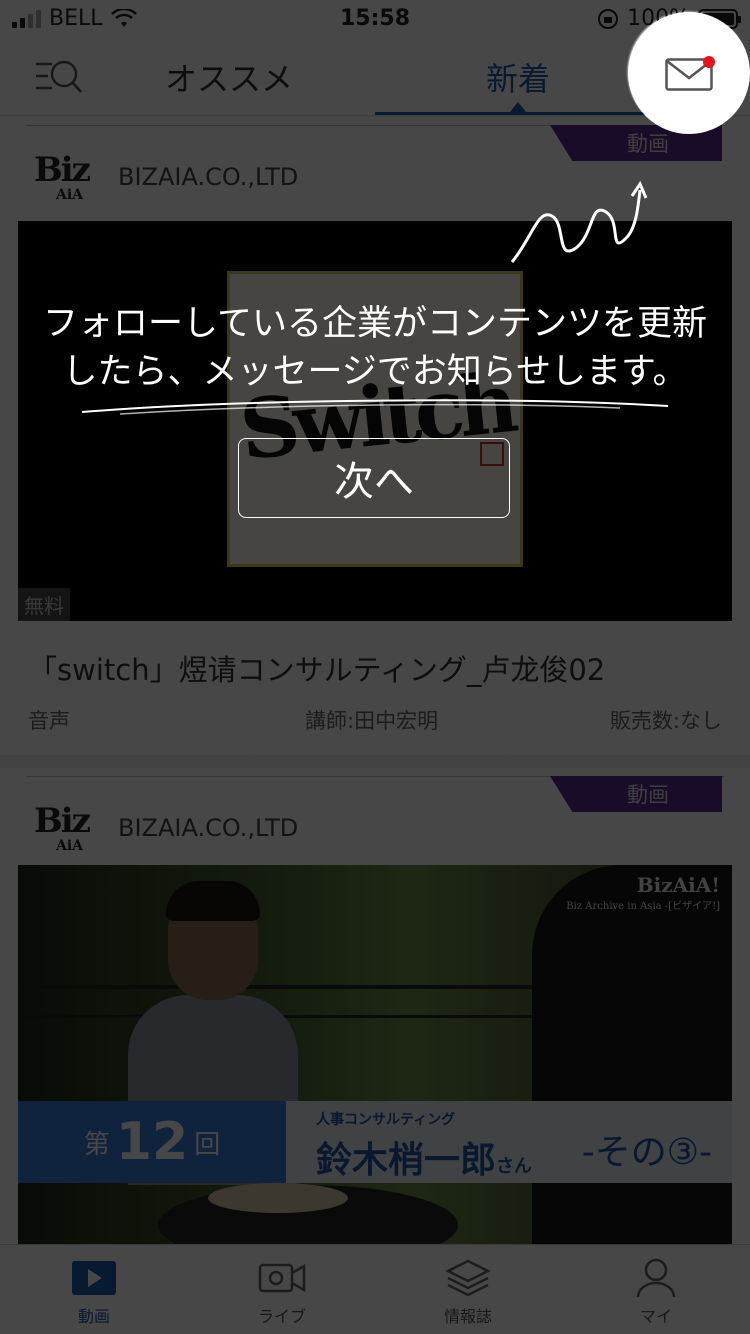  What do you see at coordinates (518, 77) in the screenshot?
I see `tab-new: 新着` at bounding box center [518, 77].